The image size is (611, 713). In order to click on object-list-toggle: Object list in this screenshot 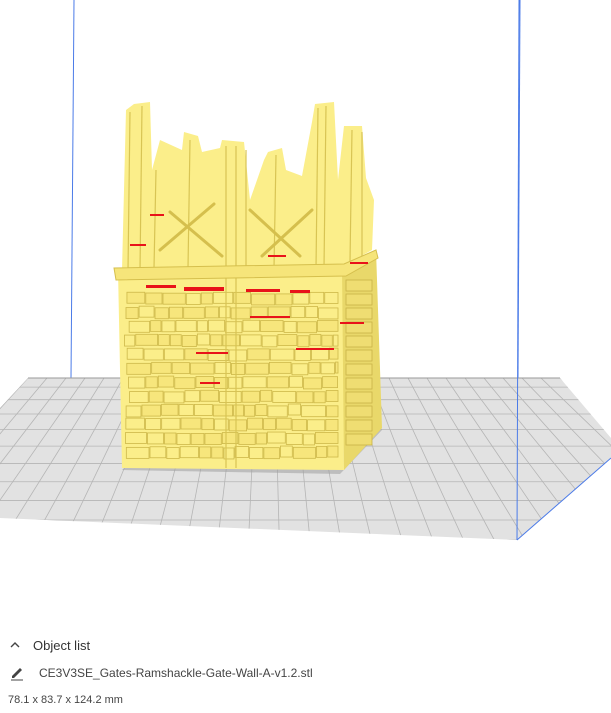, I will do `click(305, 645)`.